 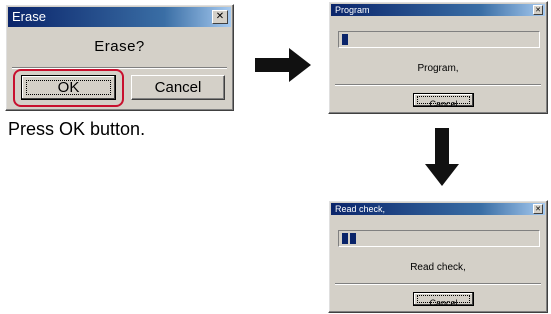 What do you see at coordinates (439, 238) in the screenshot?
I see `readcheck-progress-bar` at bounding box center [439, 238].